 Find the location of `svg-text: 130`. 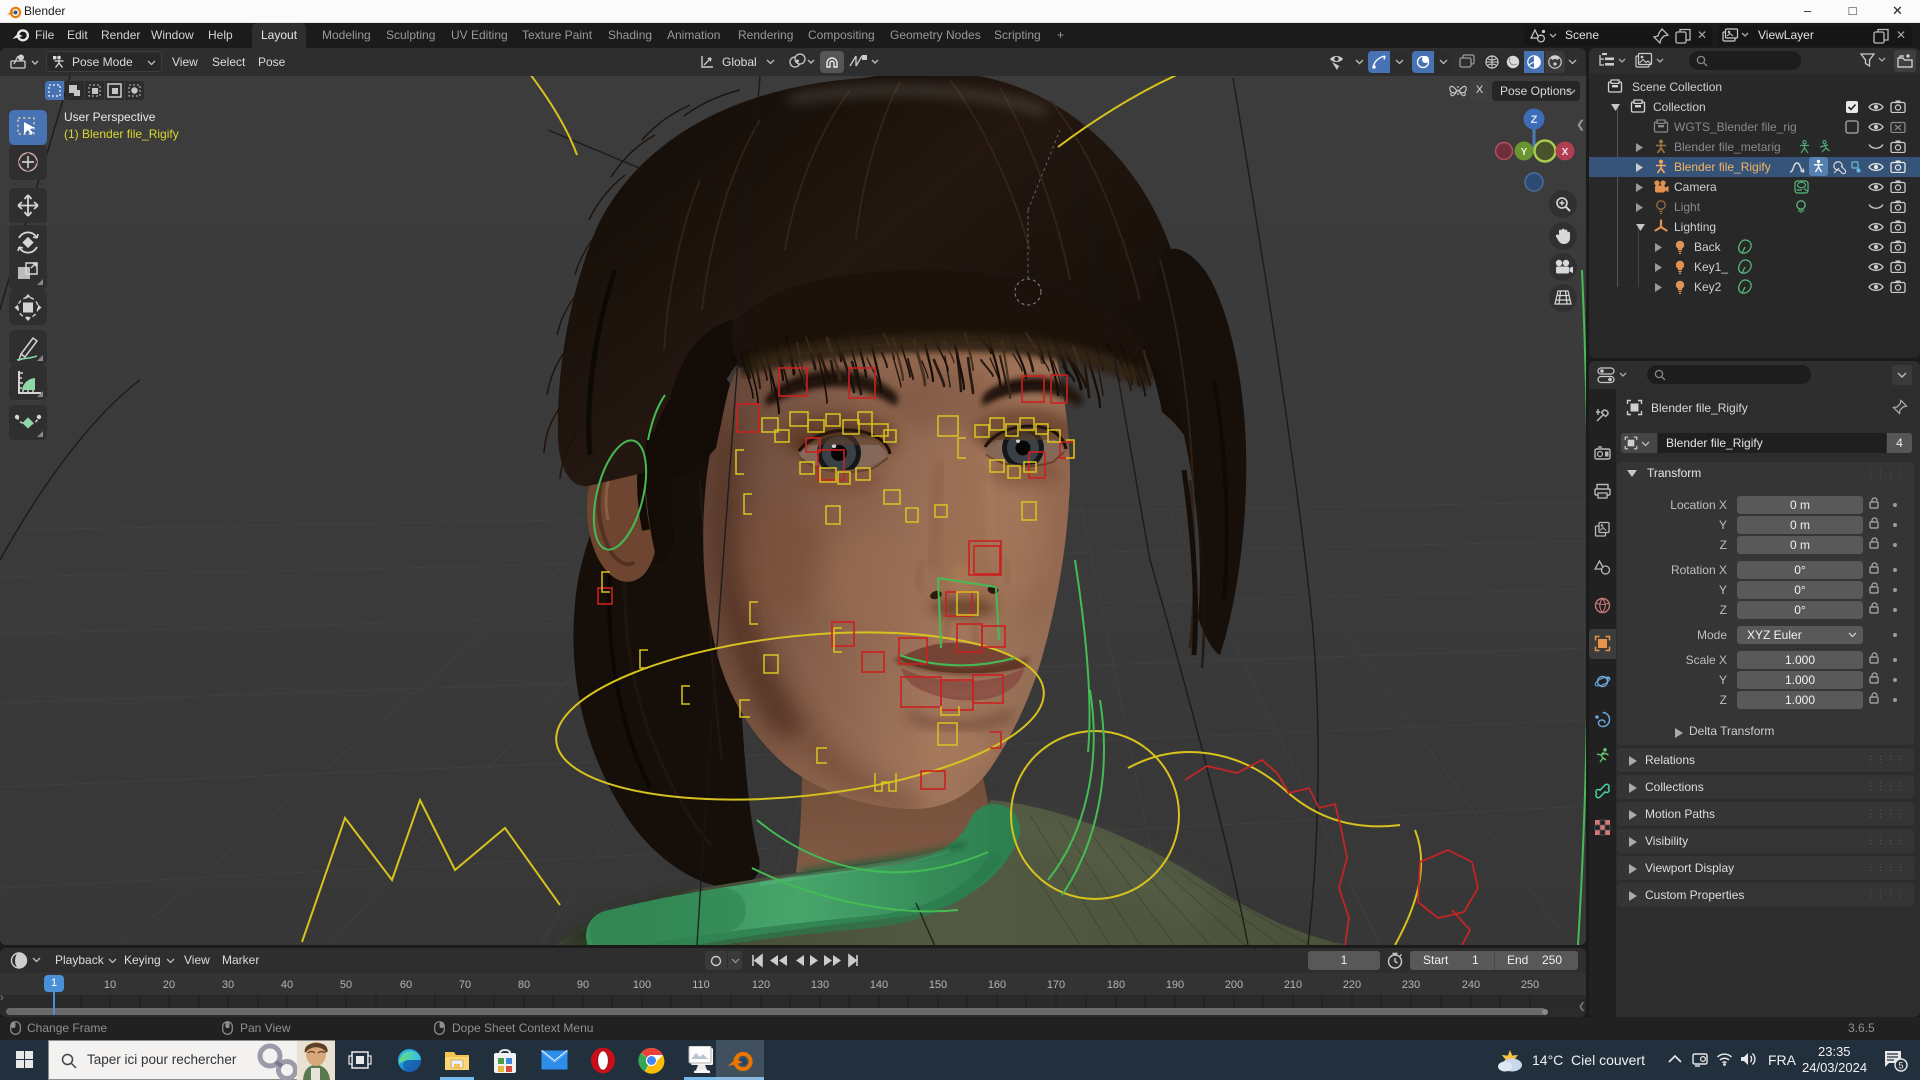

svg-text: 130 is located at coordinates (820, 985).